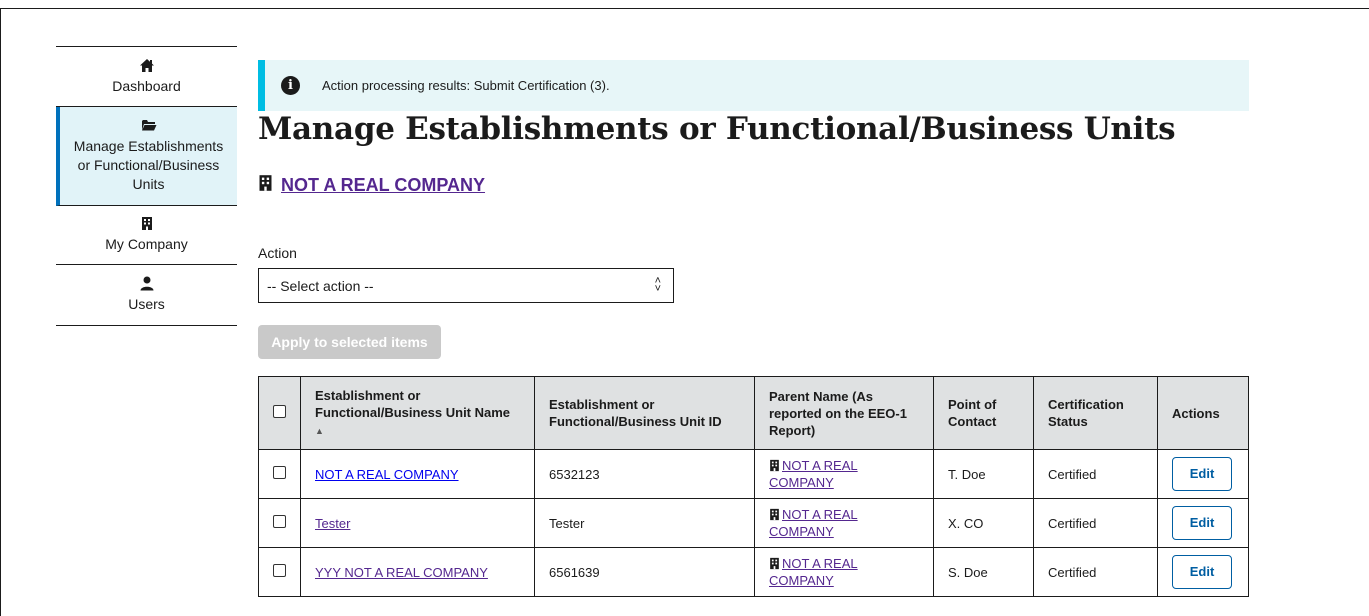 The width and height of the screenshot is (1369, 616). I want to click on sidebar-item-users: Users, so click(146, 295).